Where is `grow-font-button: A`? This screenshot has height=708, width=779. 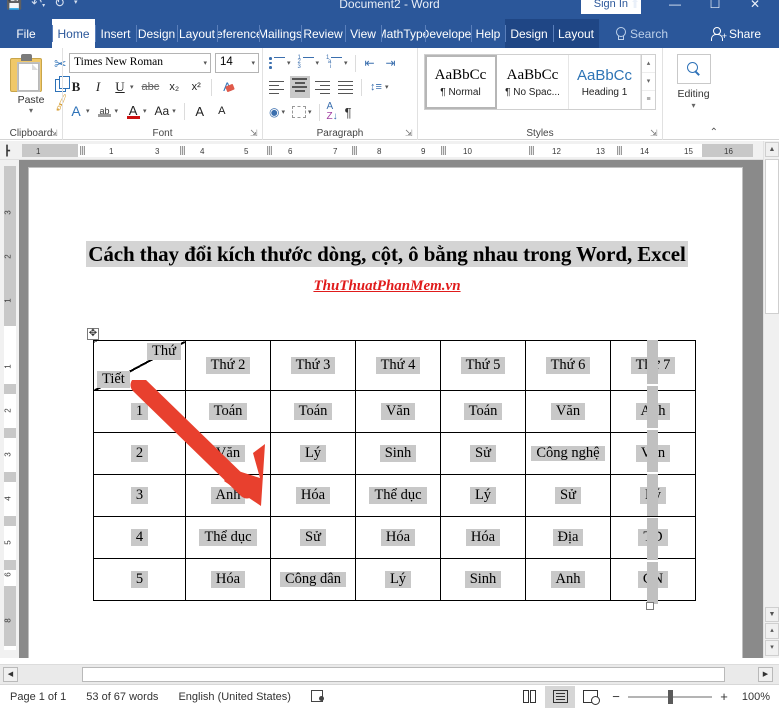
grow-font-button: A is located at coordinates (200, 111).